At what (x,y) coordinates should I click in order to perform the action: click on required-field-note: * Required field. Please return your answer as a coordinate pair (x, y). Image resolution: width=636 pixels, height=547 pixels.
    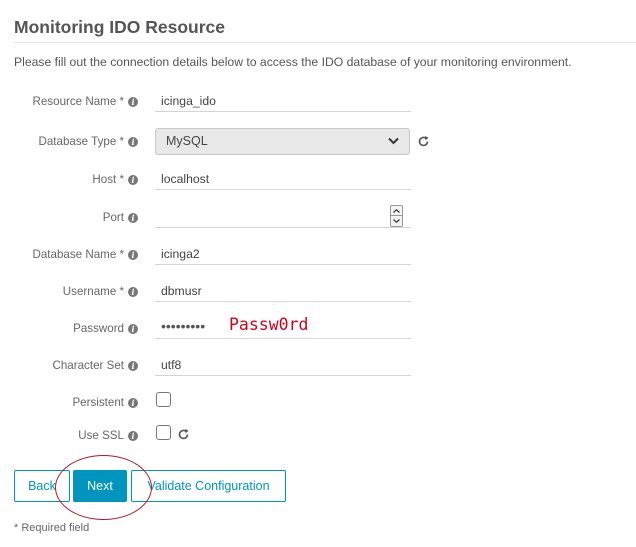
    Looking at the image, I should click on (52, 528).